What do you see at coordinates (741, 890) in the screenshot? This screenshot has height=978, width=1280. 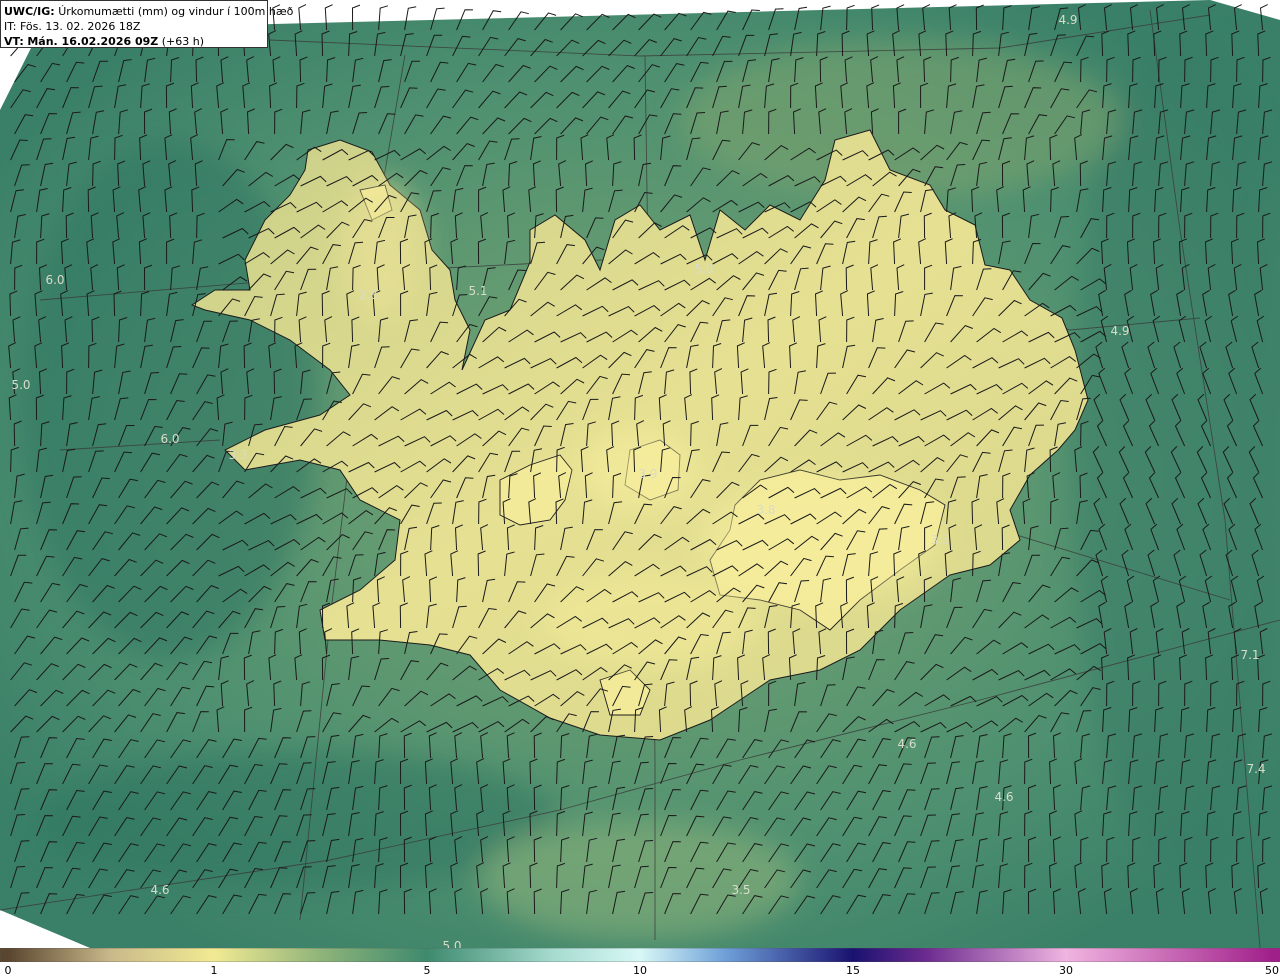 I see `value-label: 3.5` at bounding box center [741, 890].